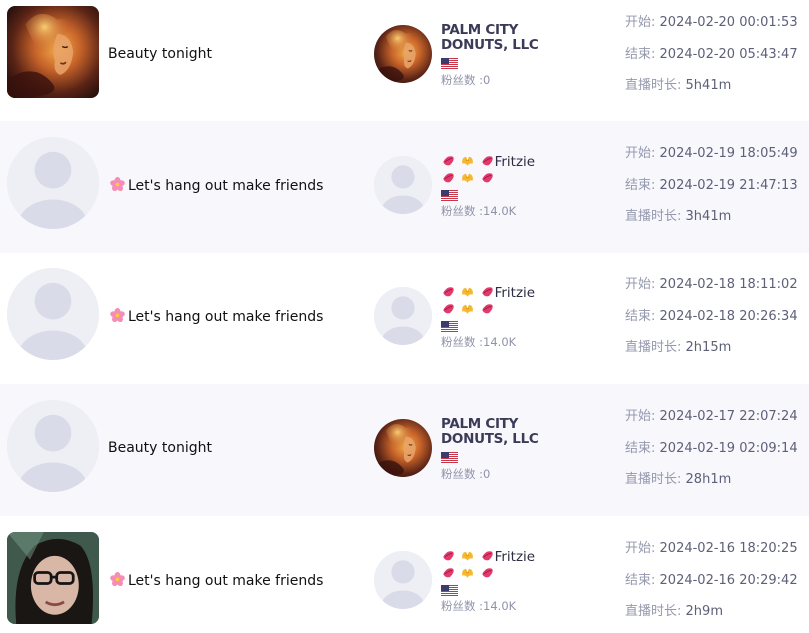 The height and width of the screenshot is (633, 809). I want to click on end-time: 结束: 2024-02-19 21:47:13, so click(711, 193).